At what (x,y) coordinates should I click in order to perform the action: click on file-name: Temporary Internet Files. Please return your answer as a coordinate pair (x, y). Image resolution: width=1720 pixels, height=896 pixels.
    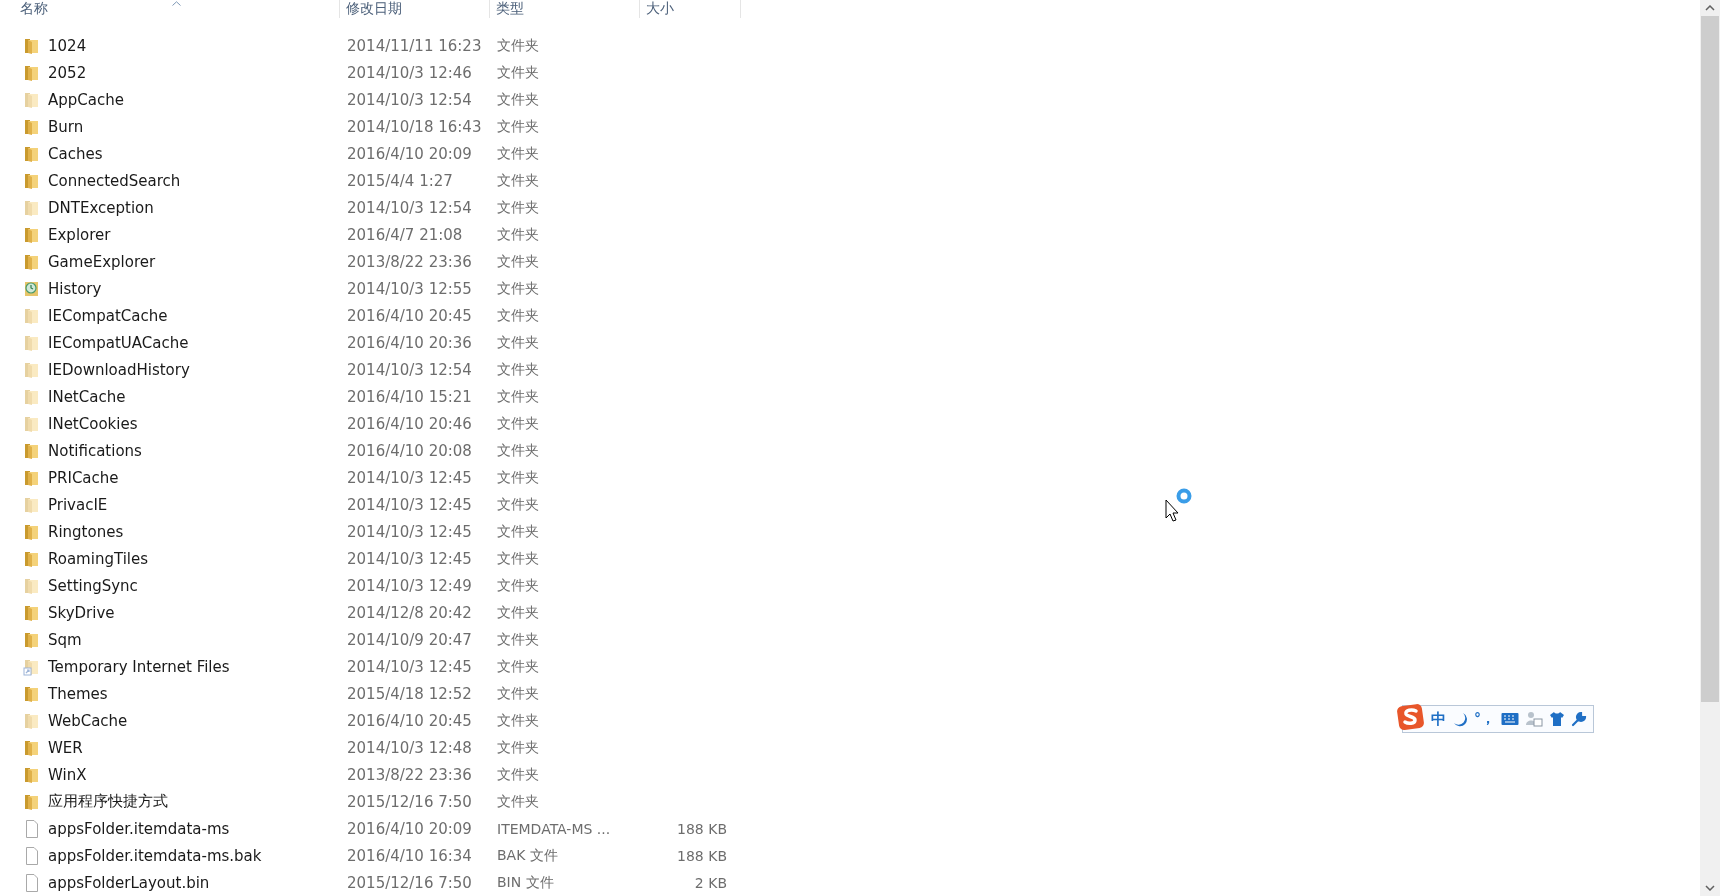
    Looking at the image, I should click on (139, 666).